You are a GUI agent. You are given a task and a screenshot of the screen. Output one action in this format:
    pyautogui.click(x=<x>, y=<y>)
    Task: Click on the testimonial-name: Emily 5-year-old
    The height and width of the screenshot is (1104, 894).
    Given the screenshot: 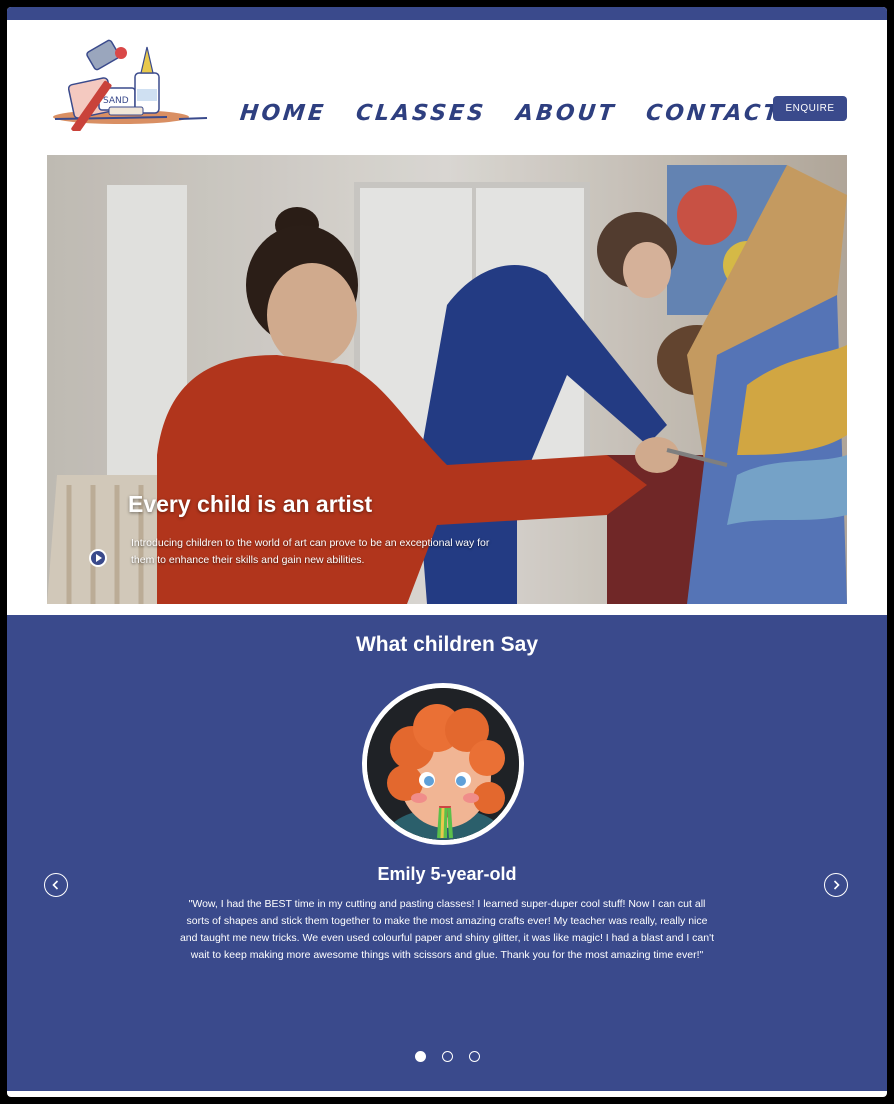 What is the action you would take?
    pyautogui.click(x=447, y=874)
    